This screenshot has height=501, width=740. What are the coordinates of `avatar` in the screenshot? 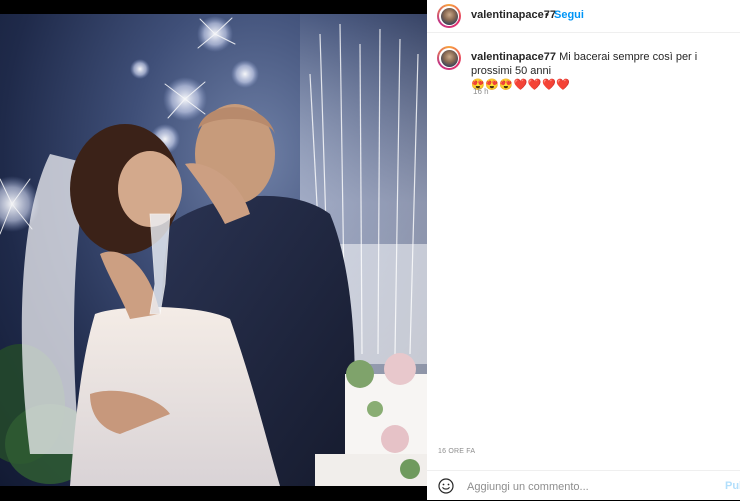 It's located at (449, 16).